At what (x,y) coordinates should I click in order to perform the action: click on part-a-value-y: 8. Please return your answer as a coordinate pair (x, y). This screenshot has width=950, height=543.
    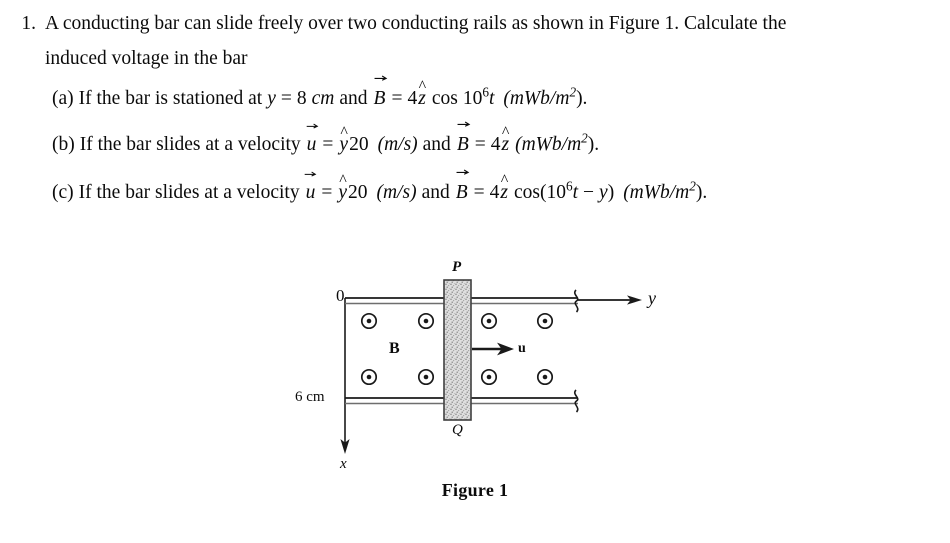
    Looking at the image, I should click on (301, 98).